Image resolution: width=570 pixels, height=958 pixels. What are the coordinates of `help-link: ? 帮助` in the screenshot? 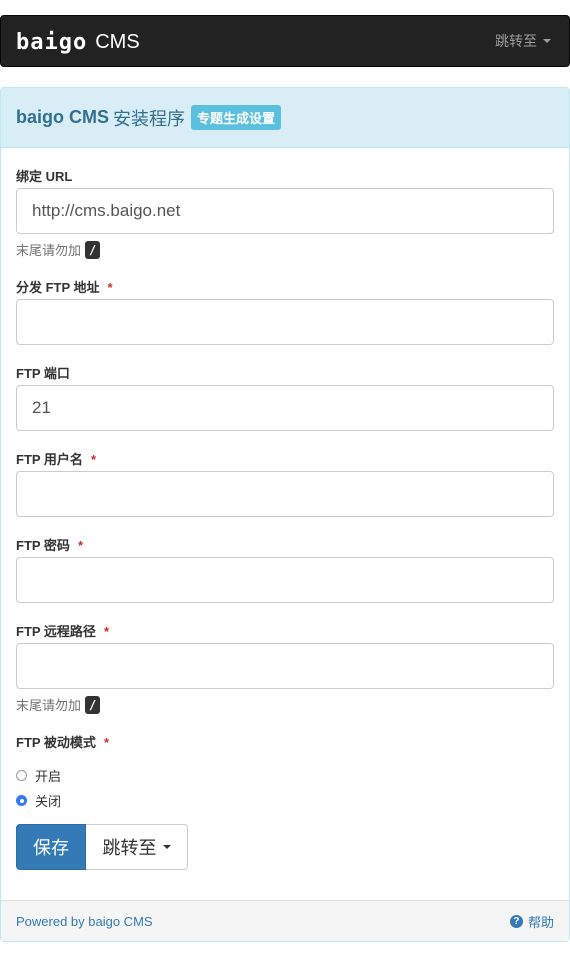 It's located at (531, 921).